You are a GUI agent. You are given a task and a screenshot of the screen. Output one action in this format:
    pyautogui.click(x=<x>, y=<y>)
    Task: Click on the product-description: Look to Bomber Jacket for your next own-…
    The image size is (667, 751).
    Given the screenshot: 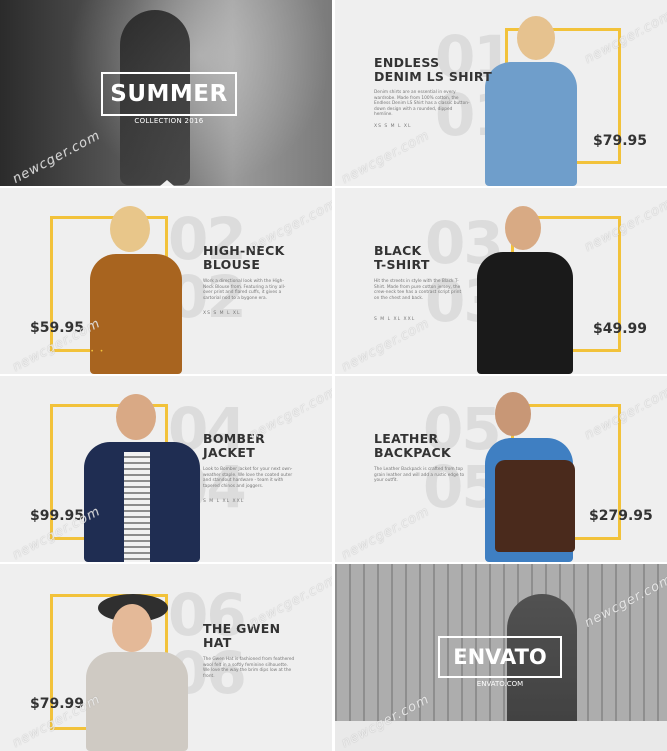 What is the action you would take?
    pyautogui.click(x=248, y=478)
    